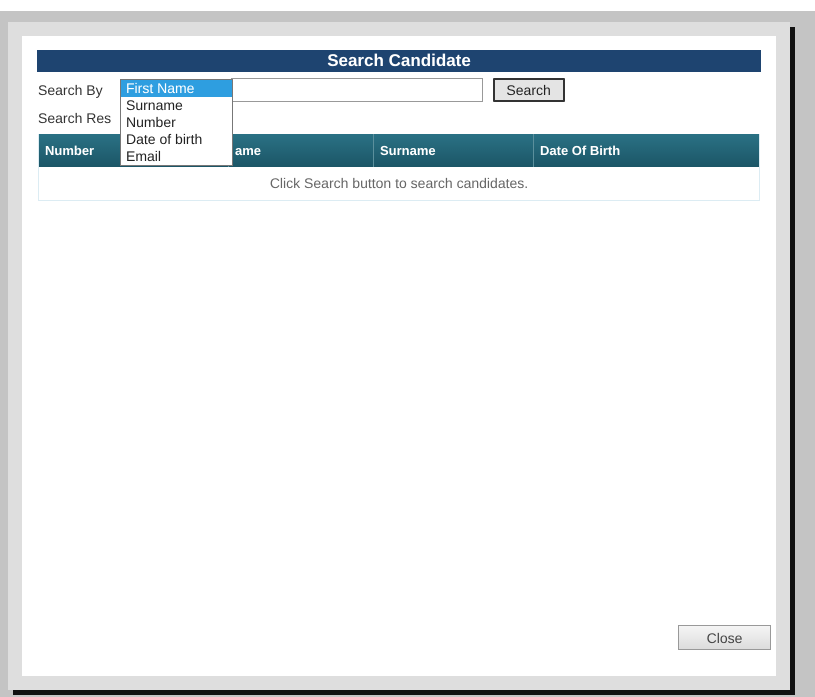 Image resolution: width=815 pixels, height=697 pixels. I want to click on empty-message: Click Search button to search candidates., so click(399, 183).